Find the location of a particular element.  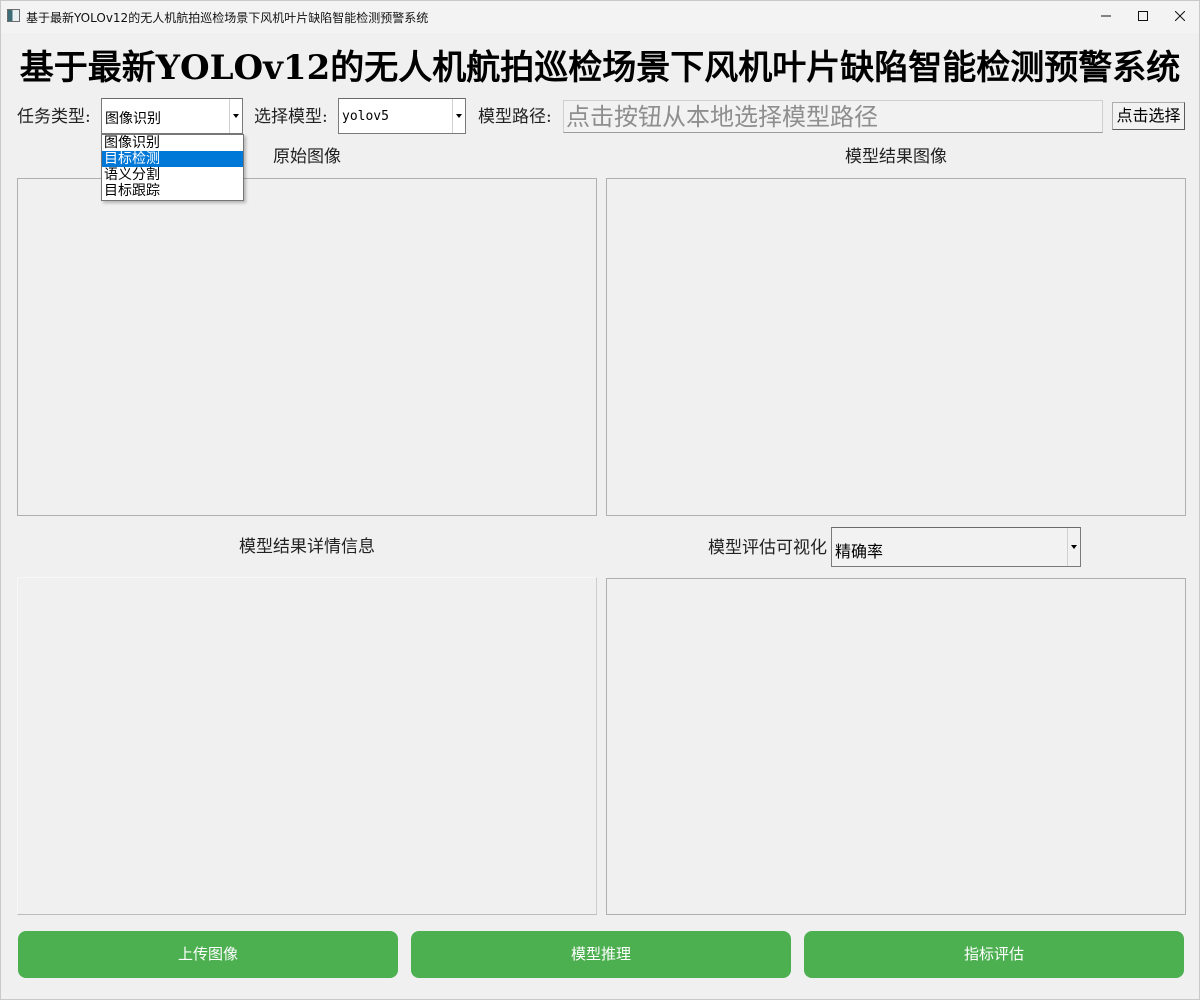

eval-metric-select: 精确率 is located at coordinates (956, 547).